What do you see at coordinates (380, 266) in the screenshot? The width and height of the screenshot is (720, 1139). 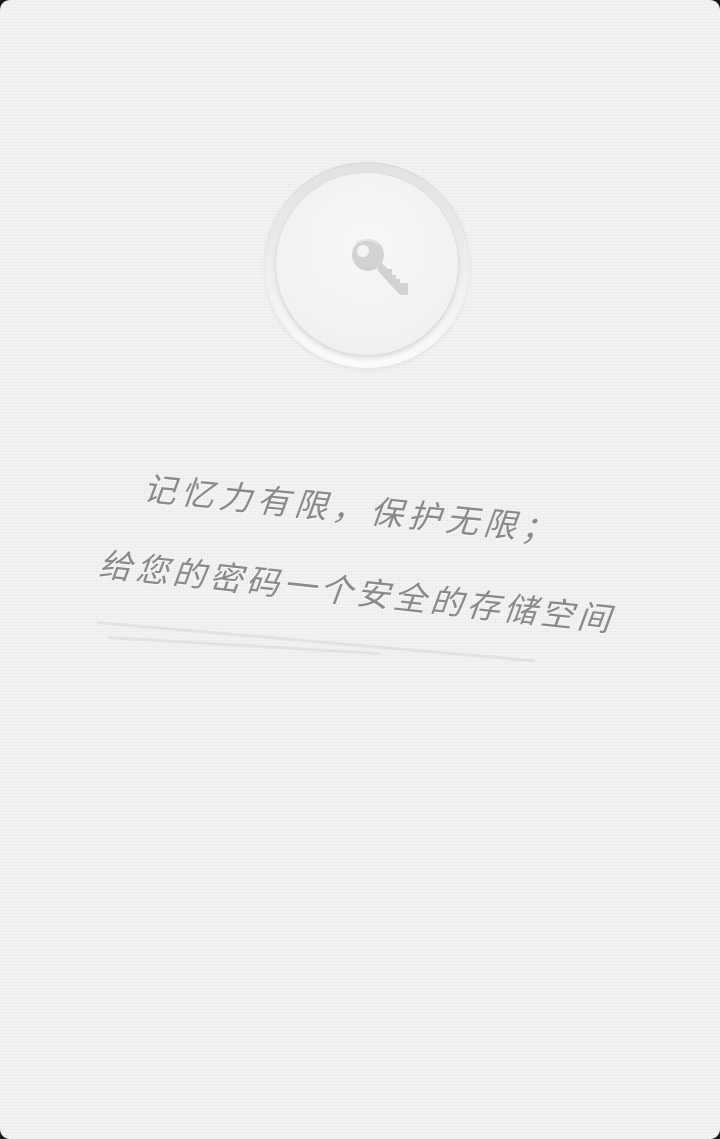 I see `key-icon` at bounding box center [380, 266].